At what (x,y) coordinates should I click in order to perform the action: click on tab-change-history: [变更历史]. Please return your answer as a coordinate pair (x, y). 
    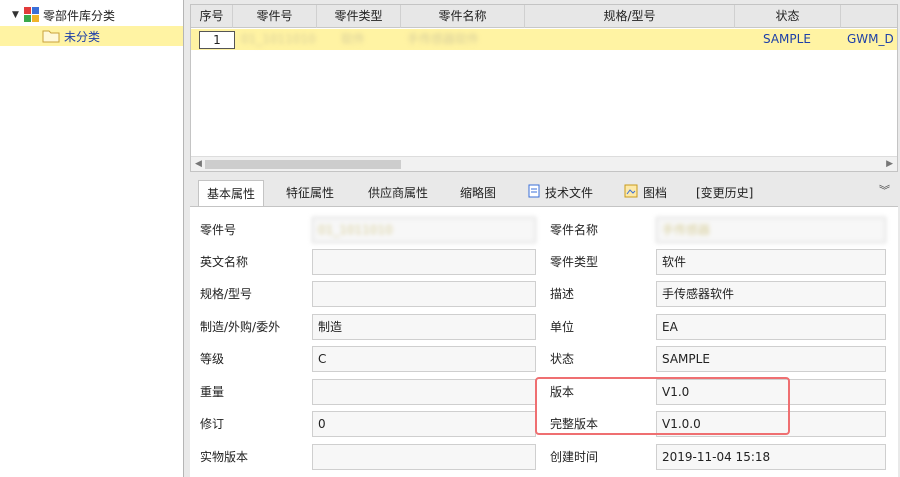
    Looking at the image, I should click on (724, 193).